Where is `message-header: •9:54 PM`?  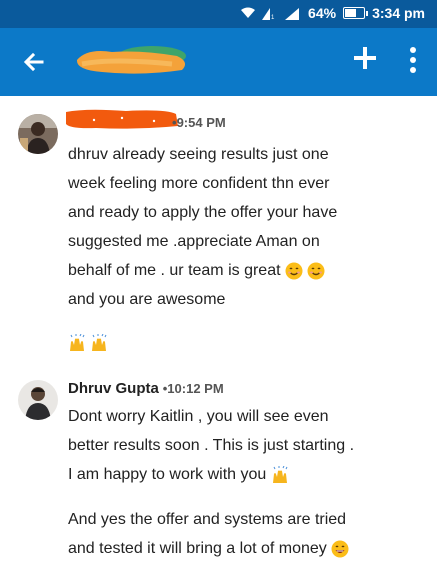 message-header: •9:54 PM is located at coordinates (199, 122).